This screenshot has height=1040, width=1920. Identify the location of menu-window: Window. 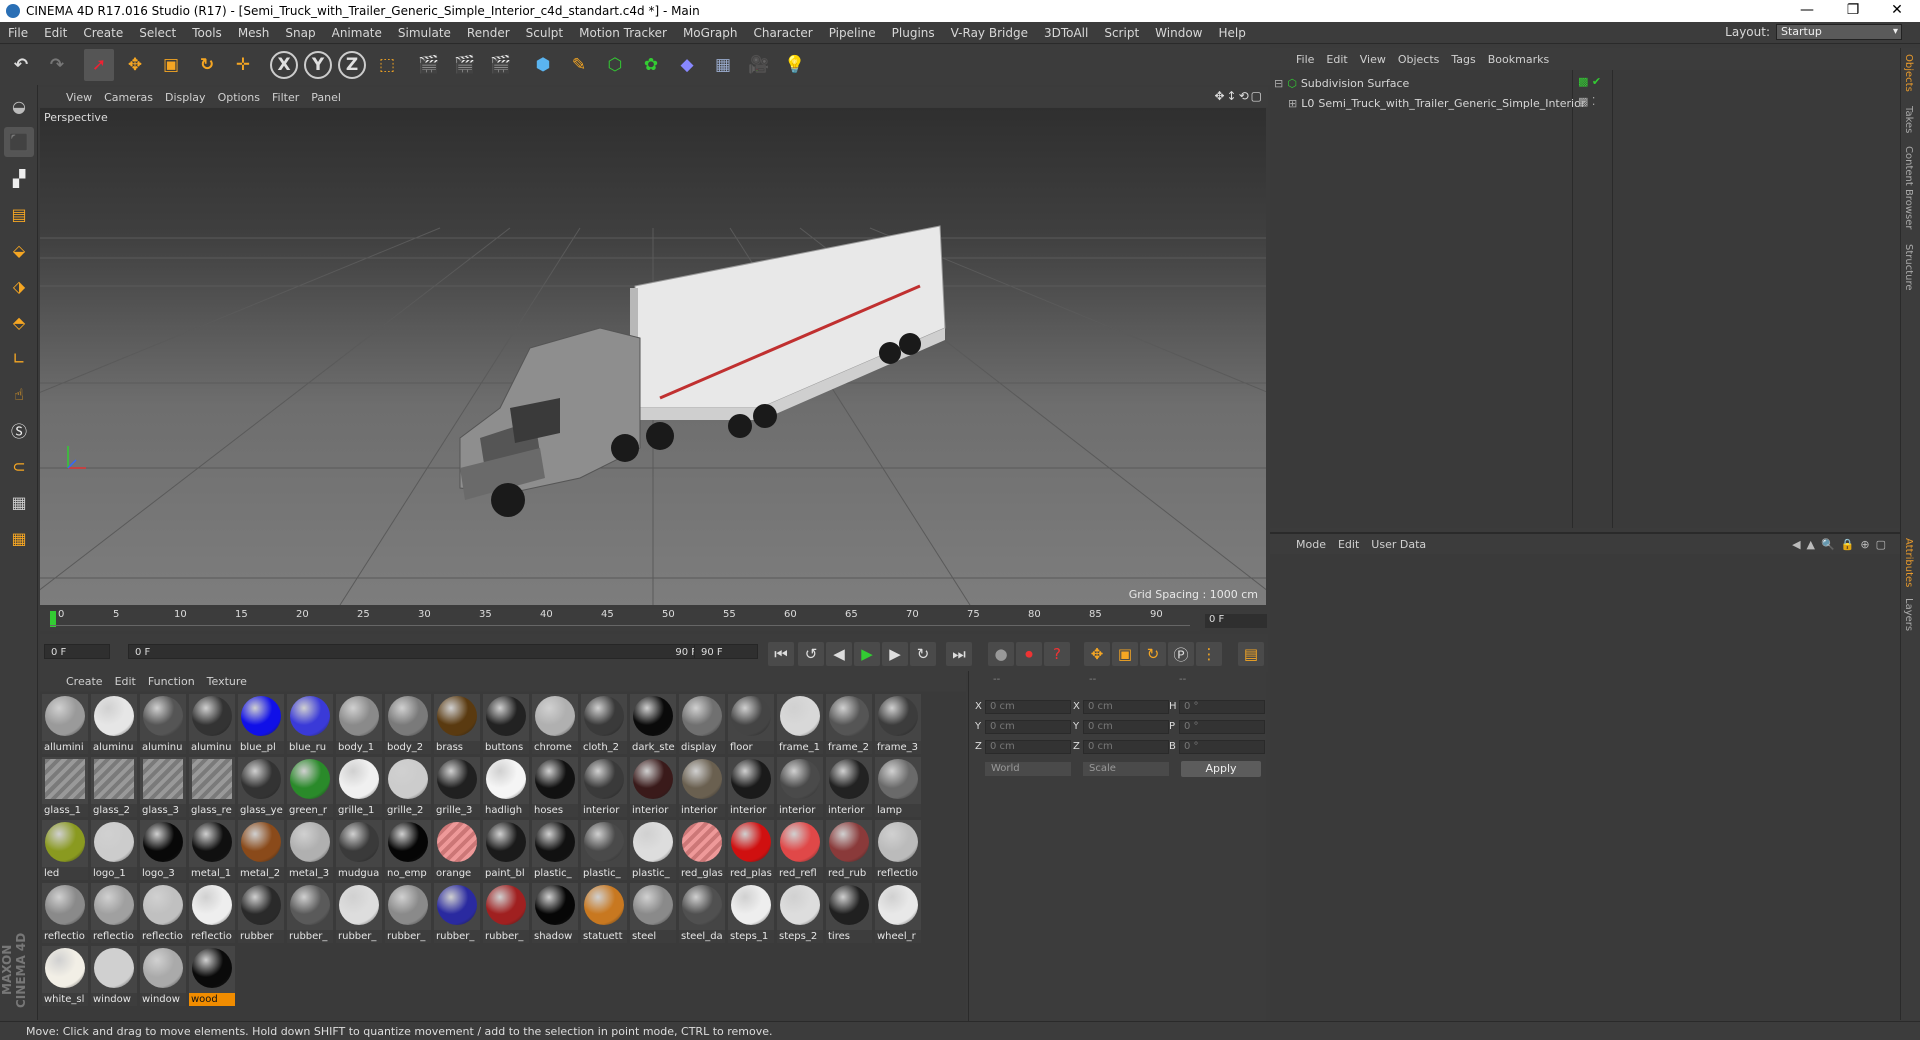
(1178, 33).